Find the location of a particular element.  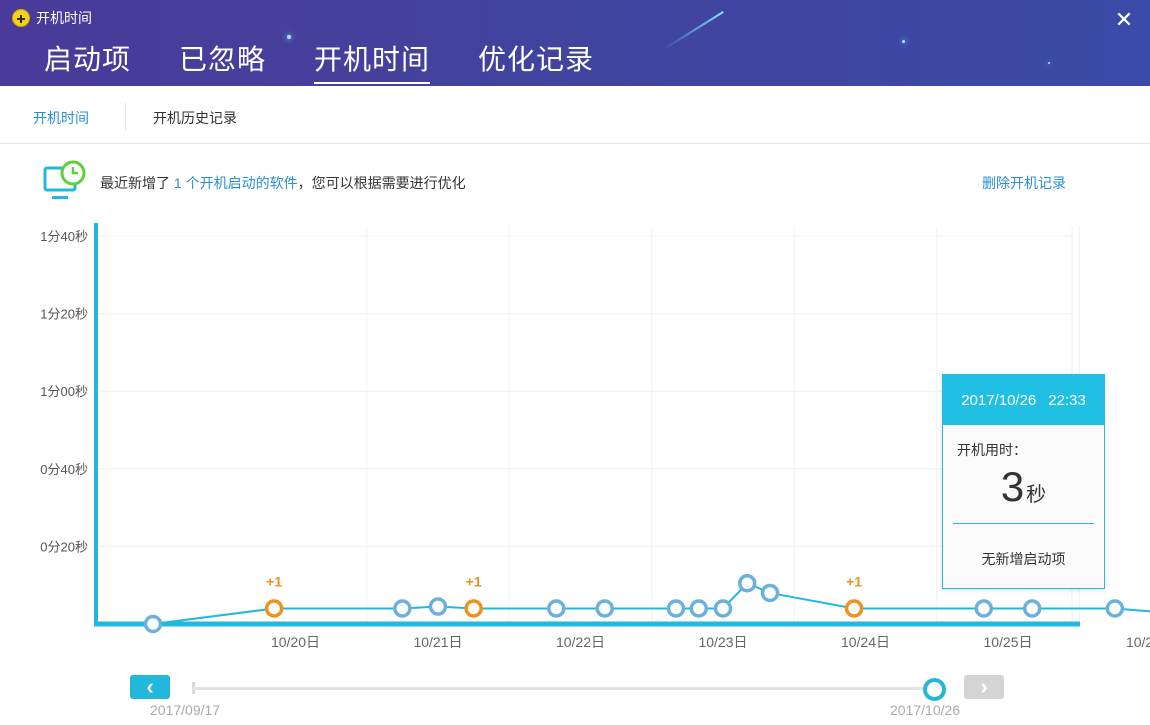

tab-startup-items: 启动项 is located at coordinates (87, 61).